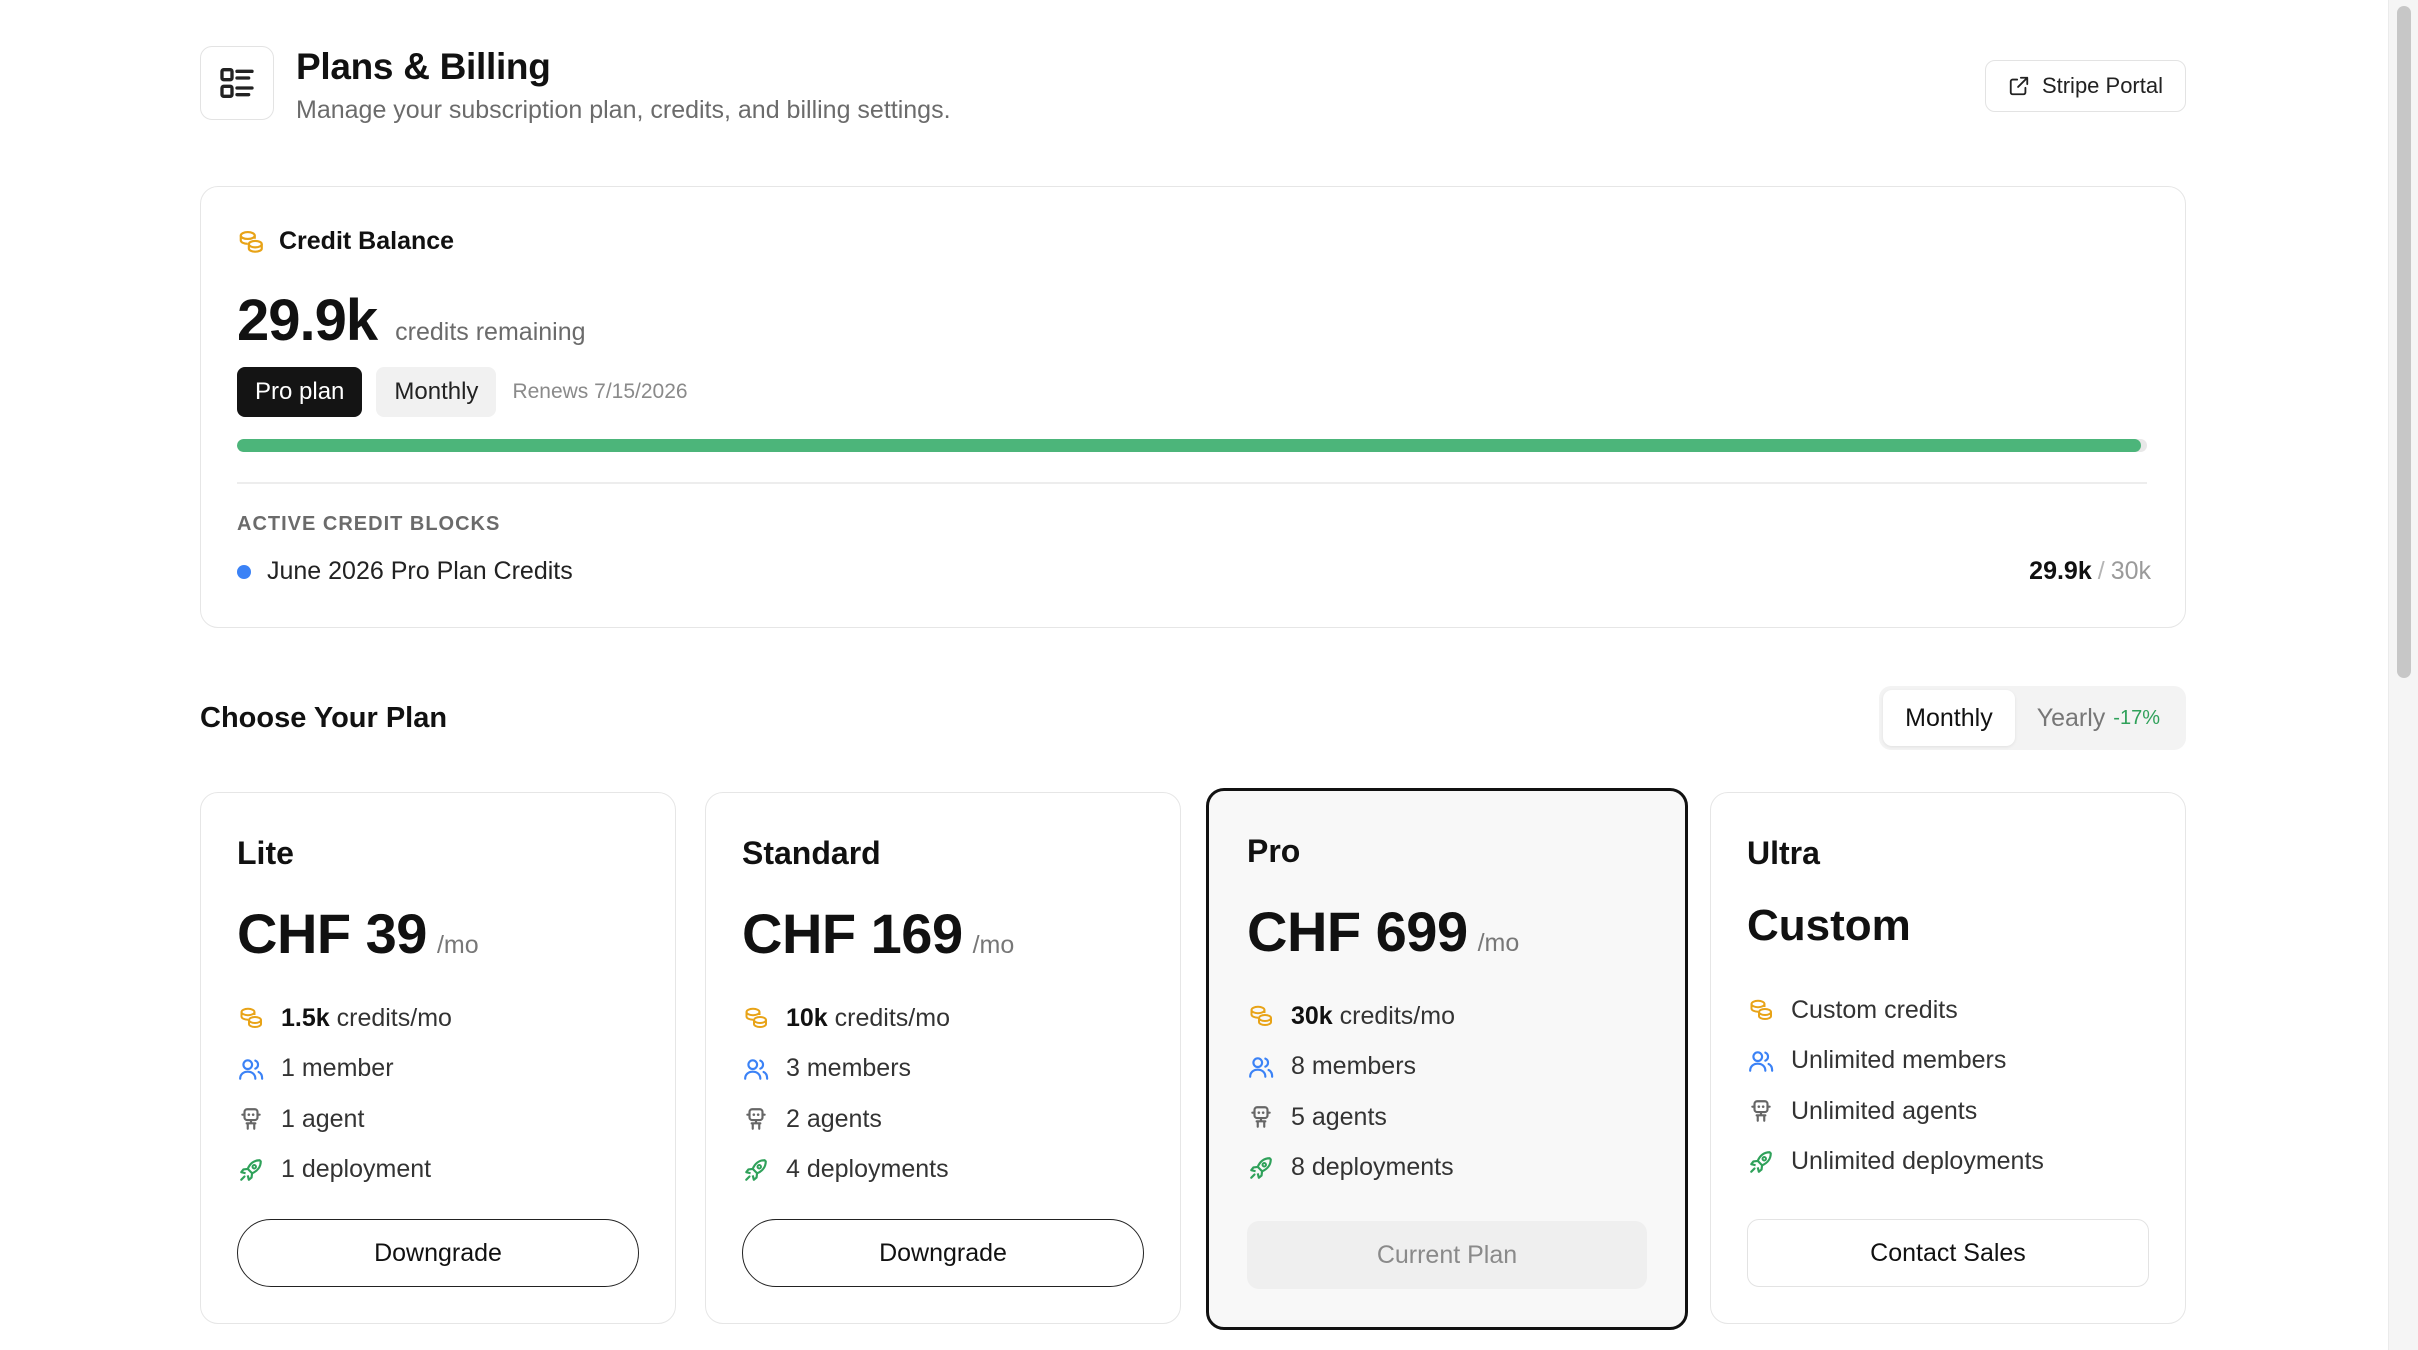 The height and width of the screenshot is (1350, 2418). Describe the element at coordinates (943, 1253) in the screenshot. I see `downgrade-standard-button: Downgrade` at that location.